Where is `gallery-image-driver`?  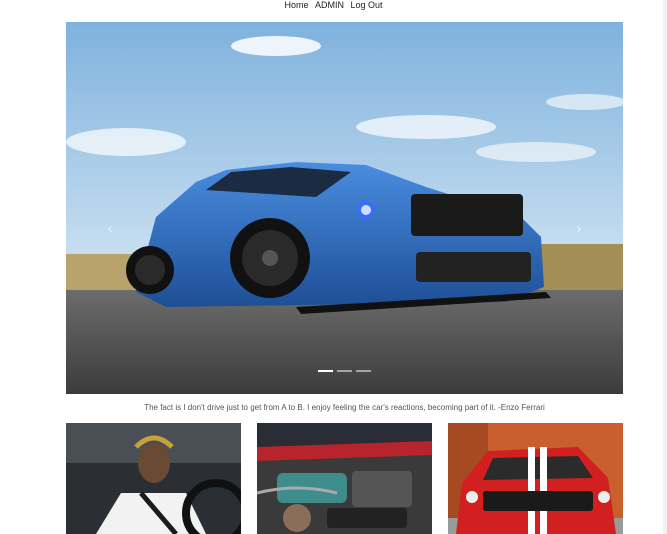 gallery-image-driver is located at coordinates (153, 478).